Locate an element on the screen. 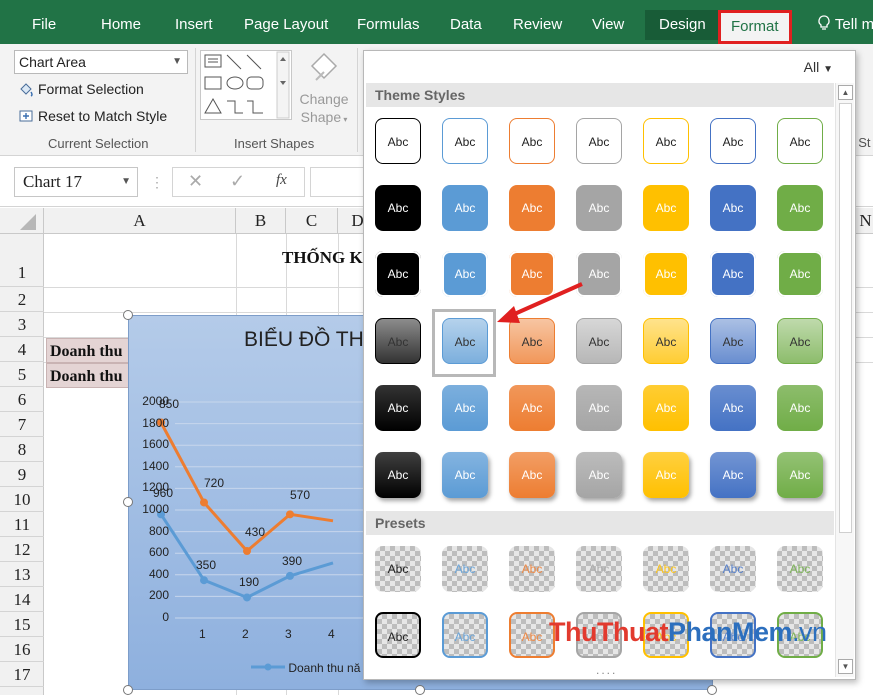 This screenshot has height=695, width=873. scroll-up-button: ▲ is located at coordinates (845, 92).